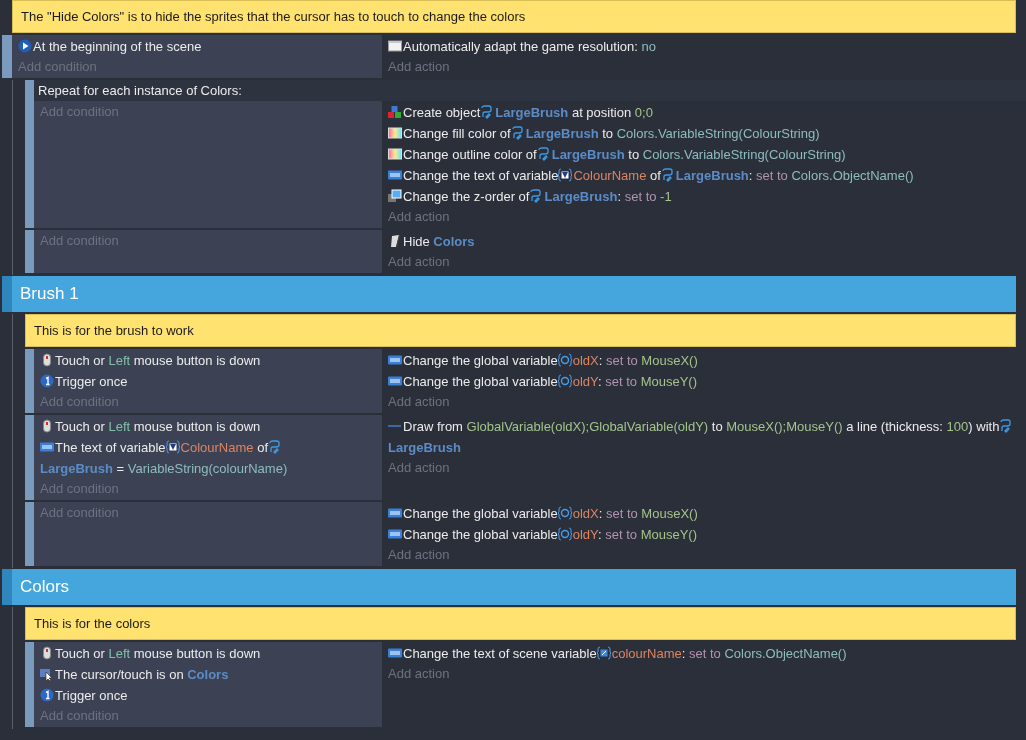 Image resolution: width=1026 pixels, height=740 pixels. What do you see at coordinates (514, 16) in the screenshot?
I see `comment-text: The "Hide Colors" is to hide the sprites that the cursor has to touch to change the colors` at bounding box center [514, 16].